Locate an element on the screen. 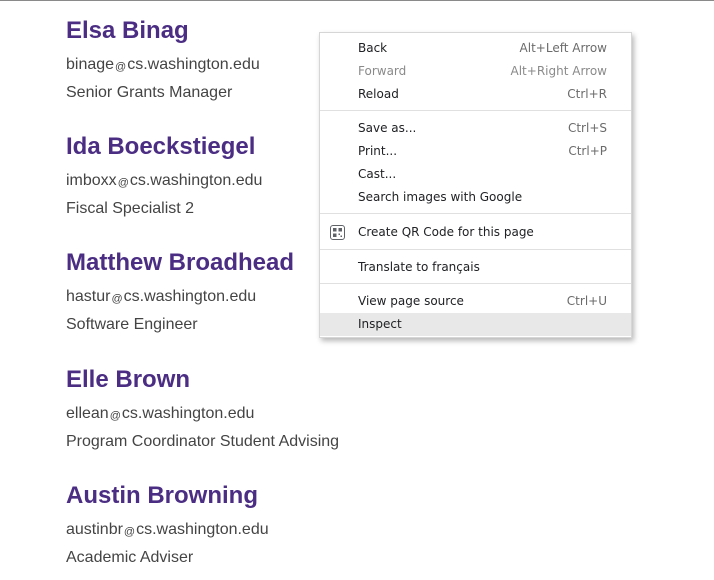 This screenshot has width=714, height=580. email-user: austinbr is located at coordinates (94, 529).